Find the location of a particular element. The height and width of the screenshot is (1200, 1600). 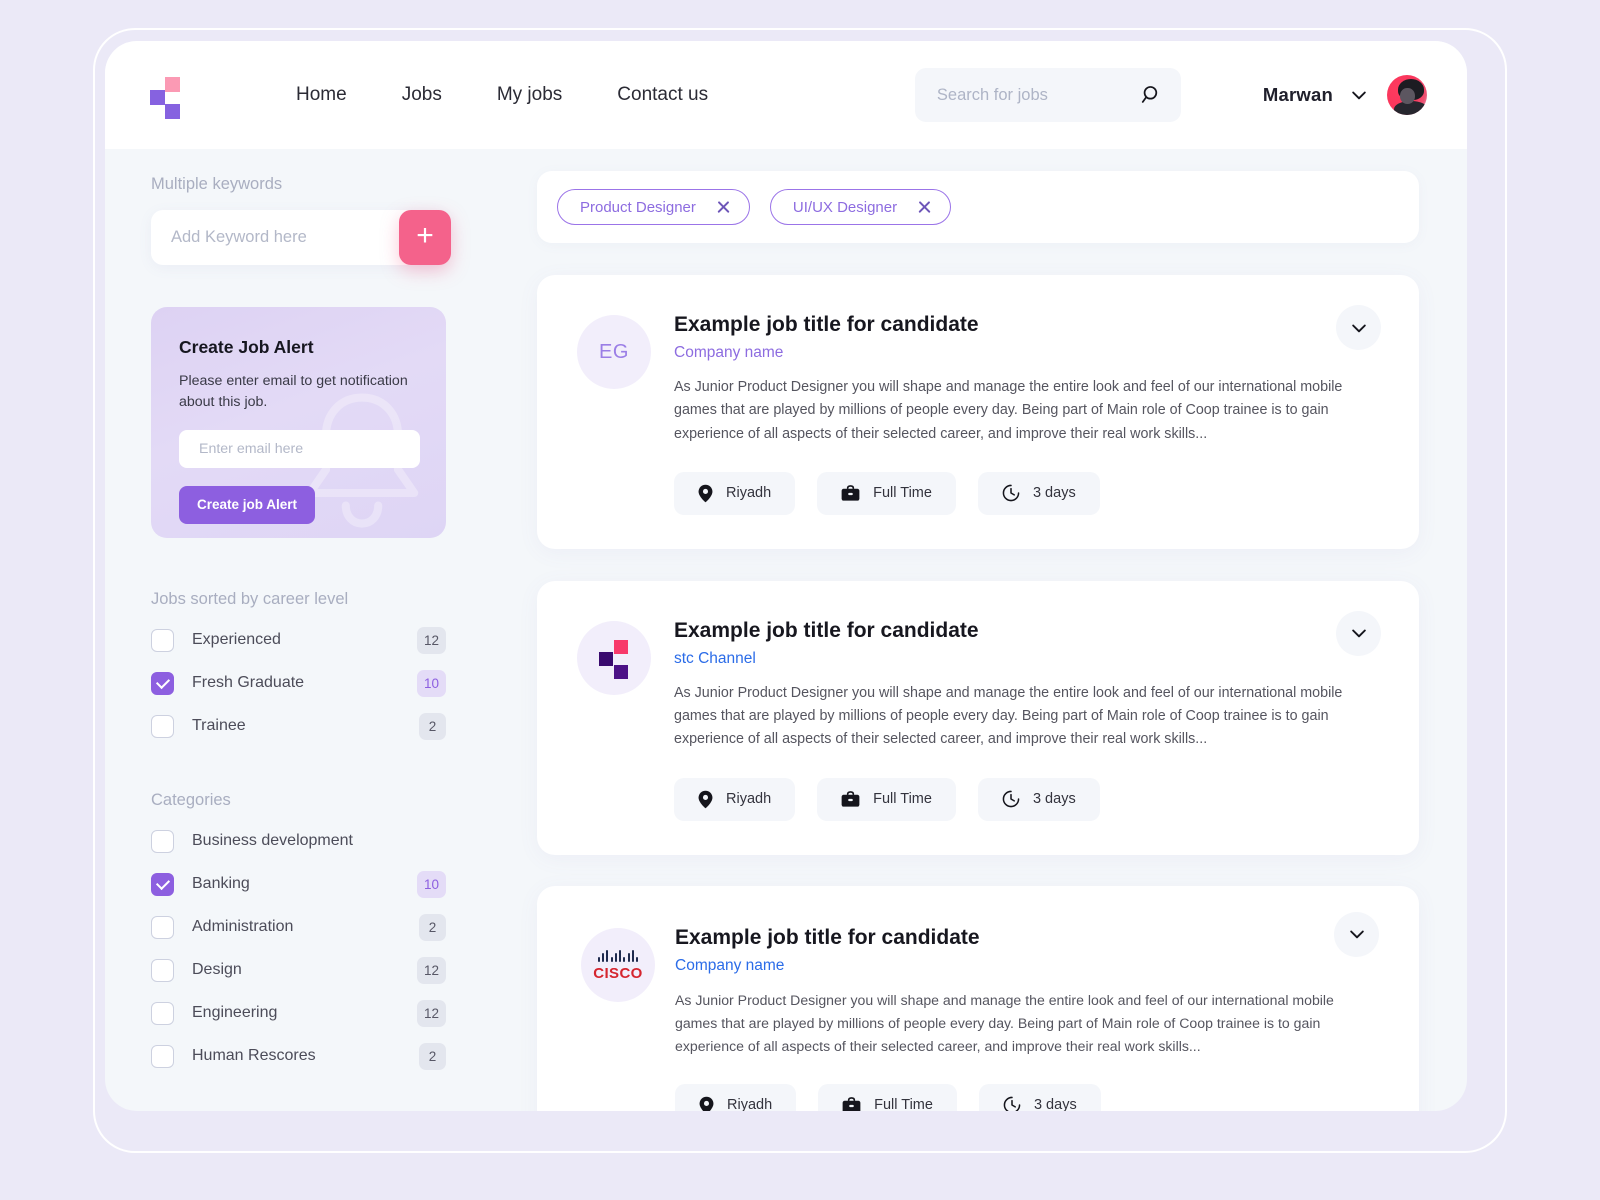

create-job-alert-button: Create job Alert is located at coordinates (247, 504).